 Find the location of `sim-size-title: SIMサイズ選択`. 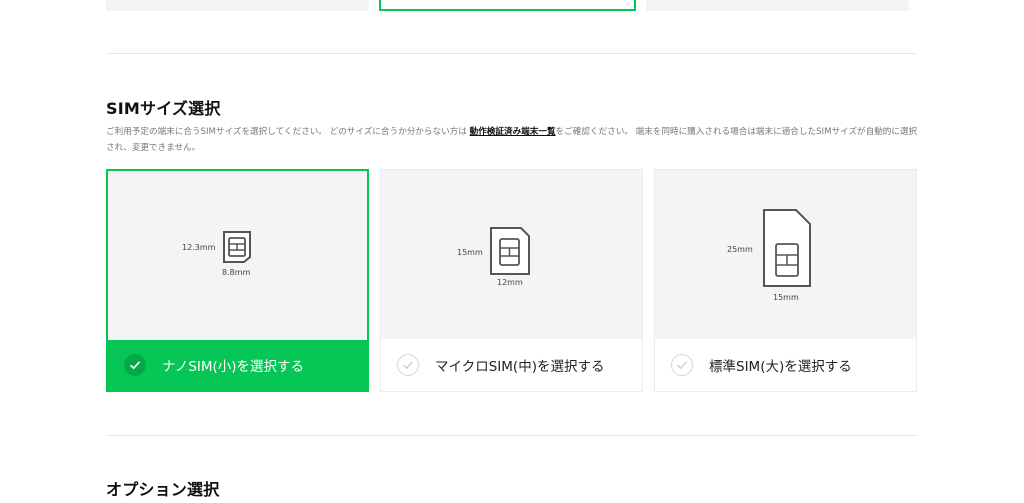

sim-size-title: SIMサイズ選択 is located at coordinates (163, 108).